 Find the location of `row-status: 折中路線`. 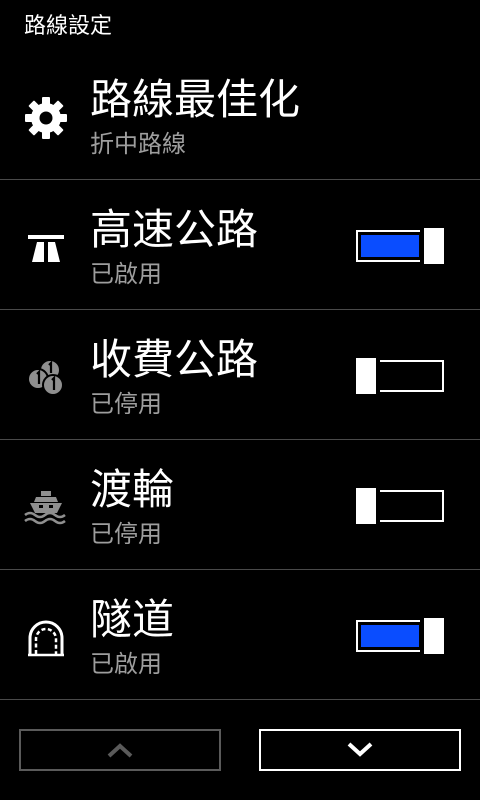

row-status: 折中路線 is located at coordinates (138, 144).